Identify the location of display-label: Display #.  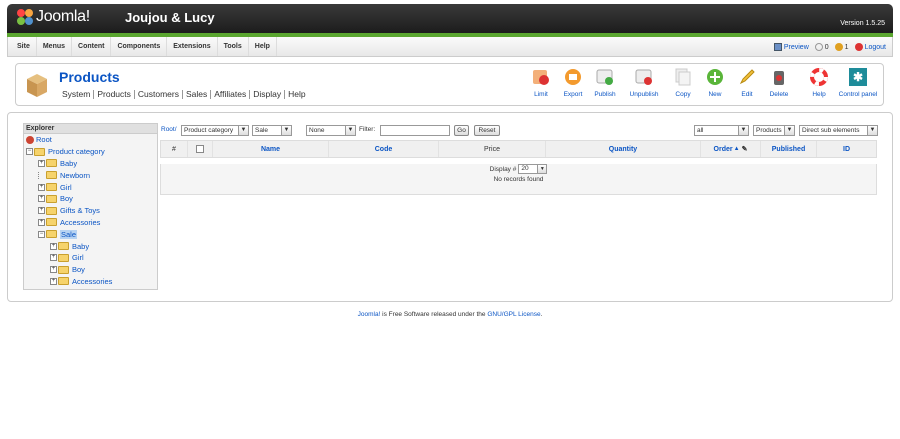
(503, 169).